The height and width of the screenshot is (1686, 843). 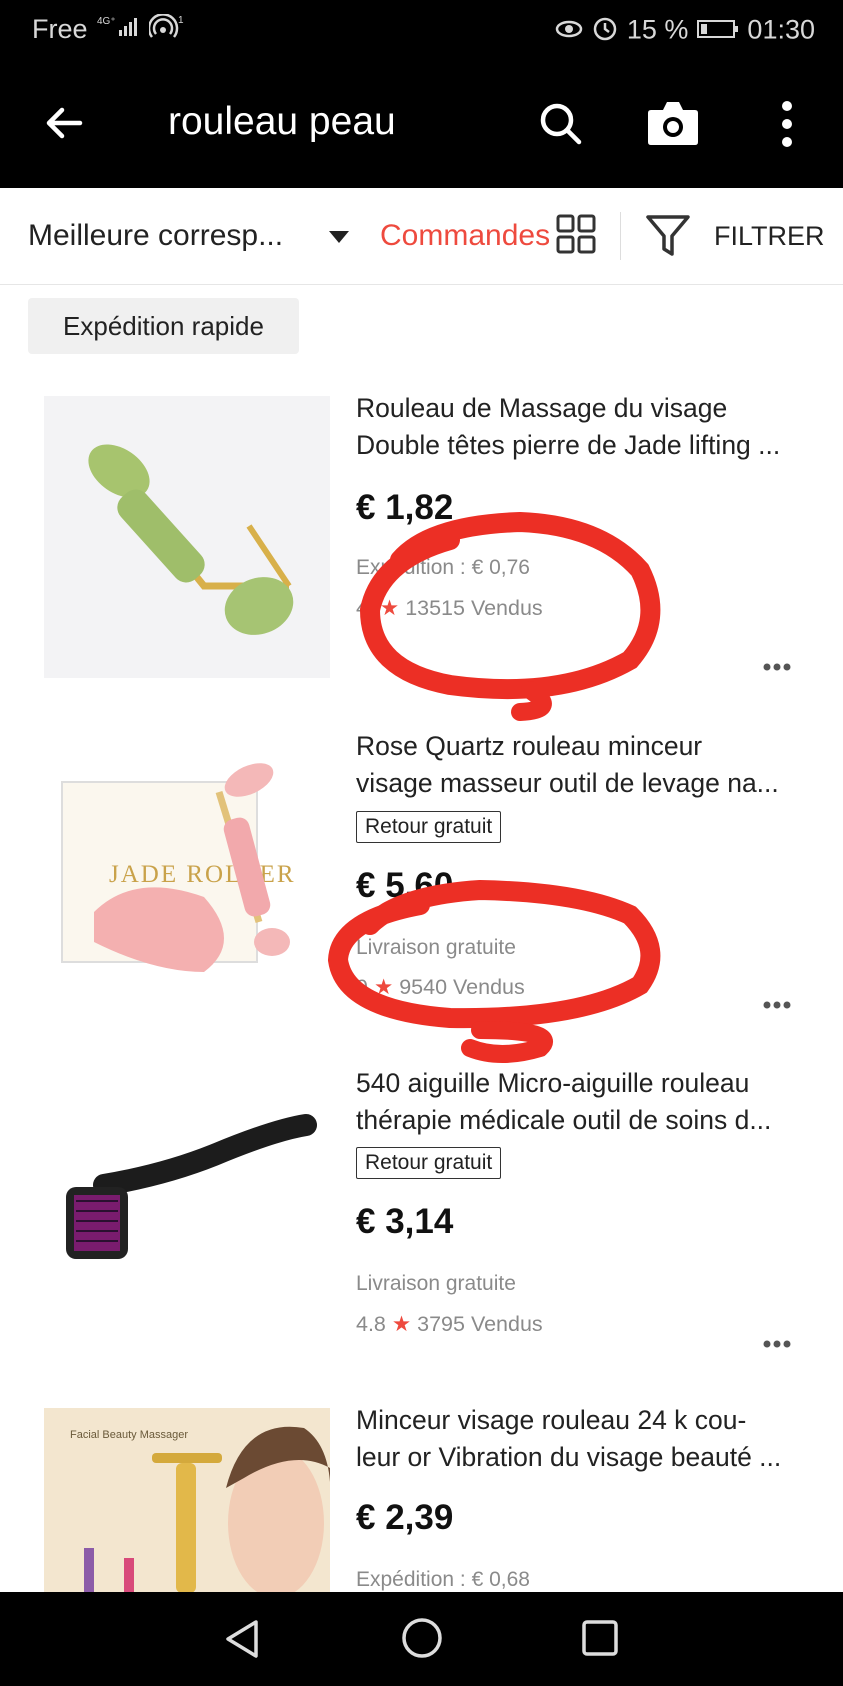 What do you see at coordinates (605, 31) in the screenshot?
I see `alarm-icon` at bounding box center [605, 31].